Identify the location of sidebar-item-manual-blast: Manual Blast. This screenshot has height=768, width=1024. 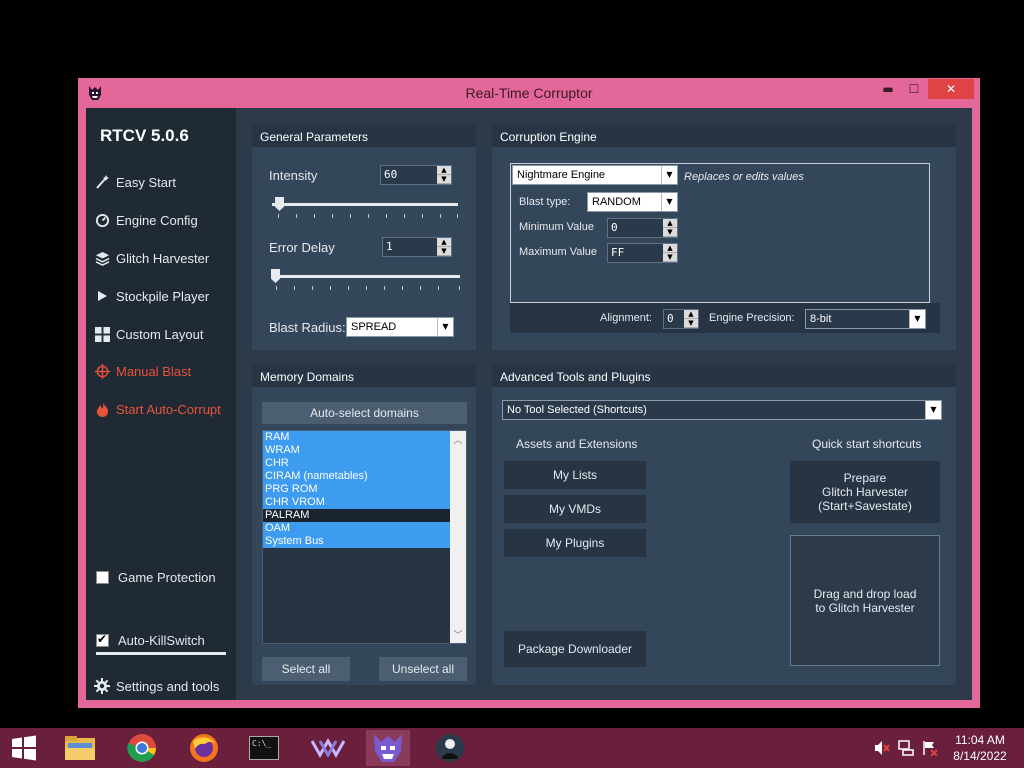
(164, 371).